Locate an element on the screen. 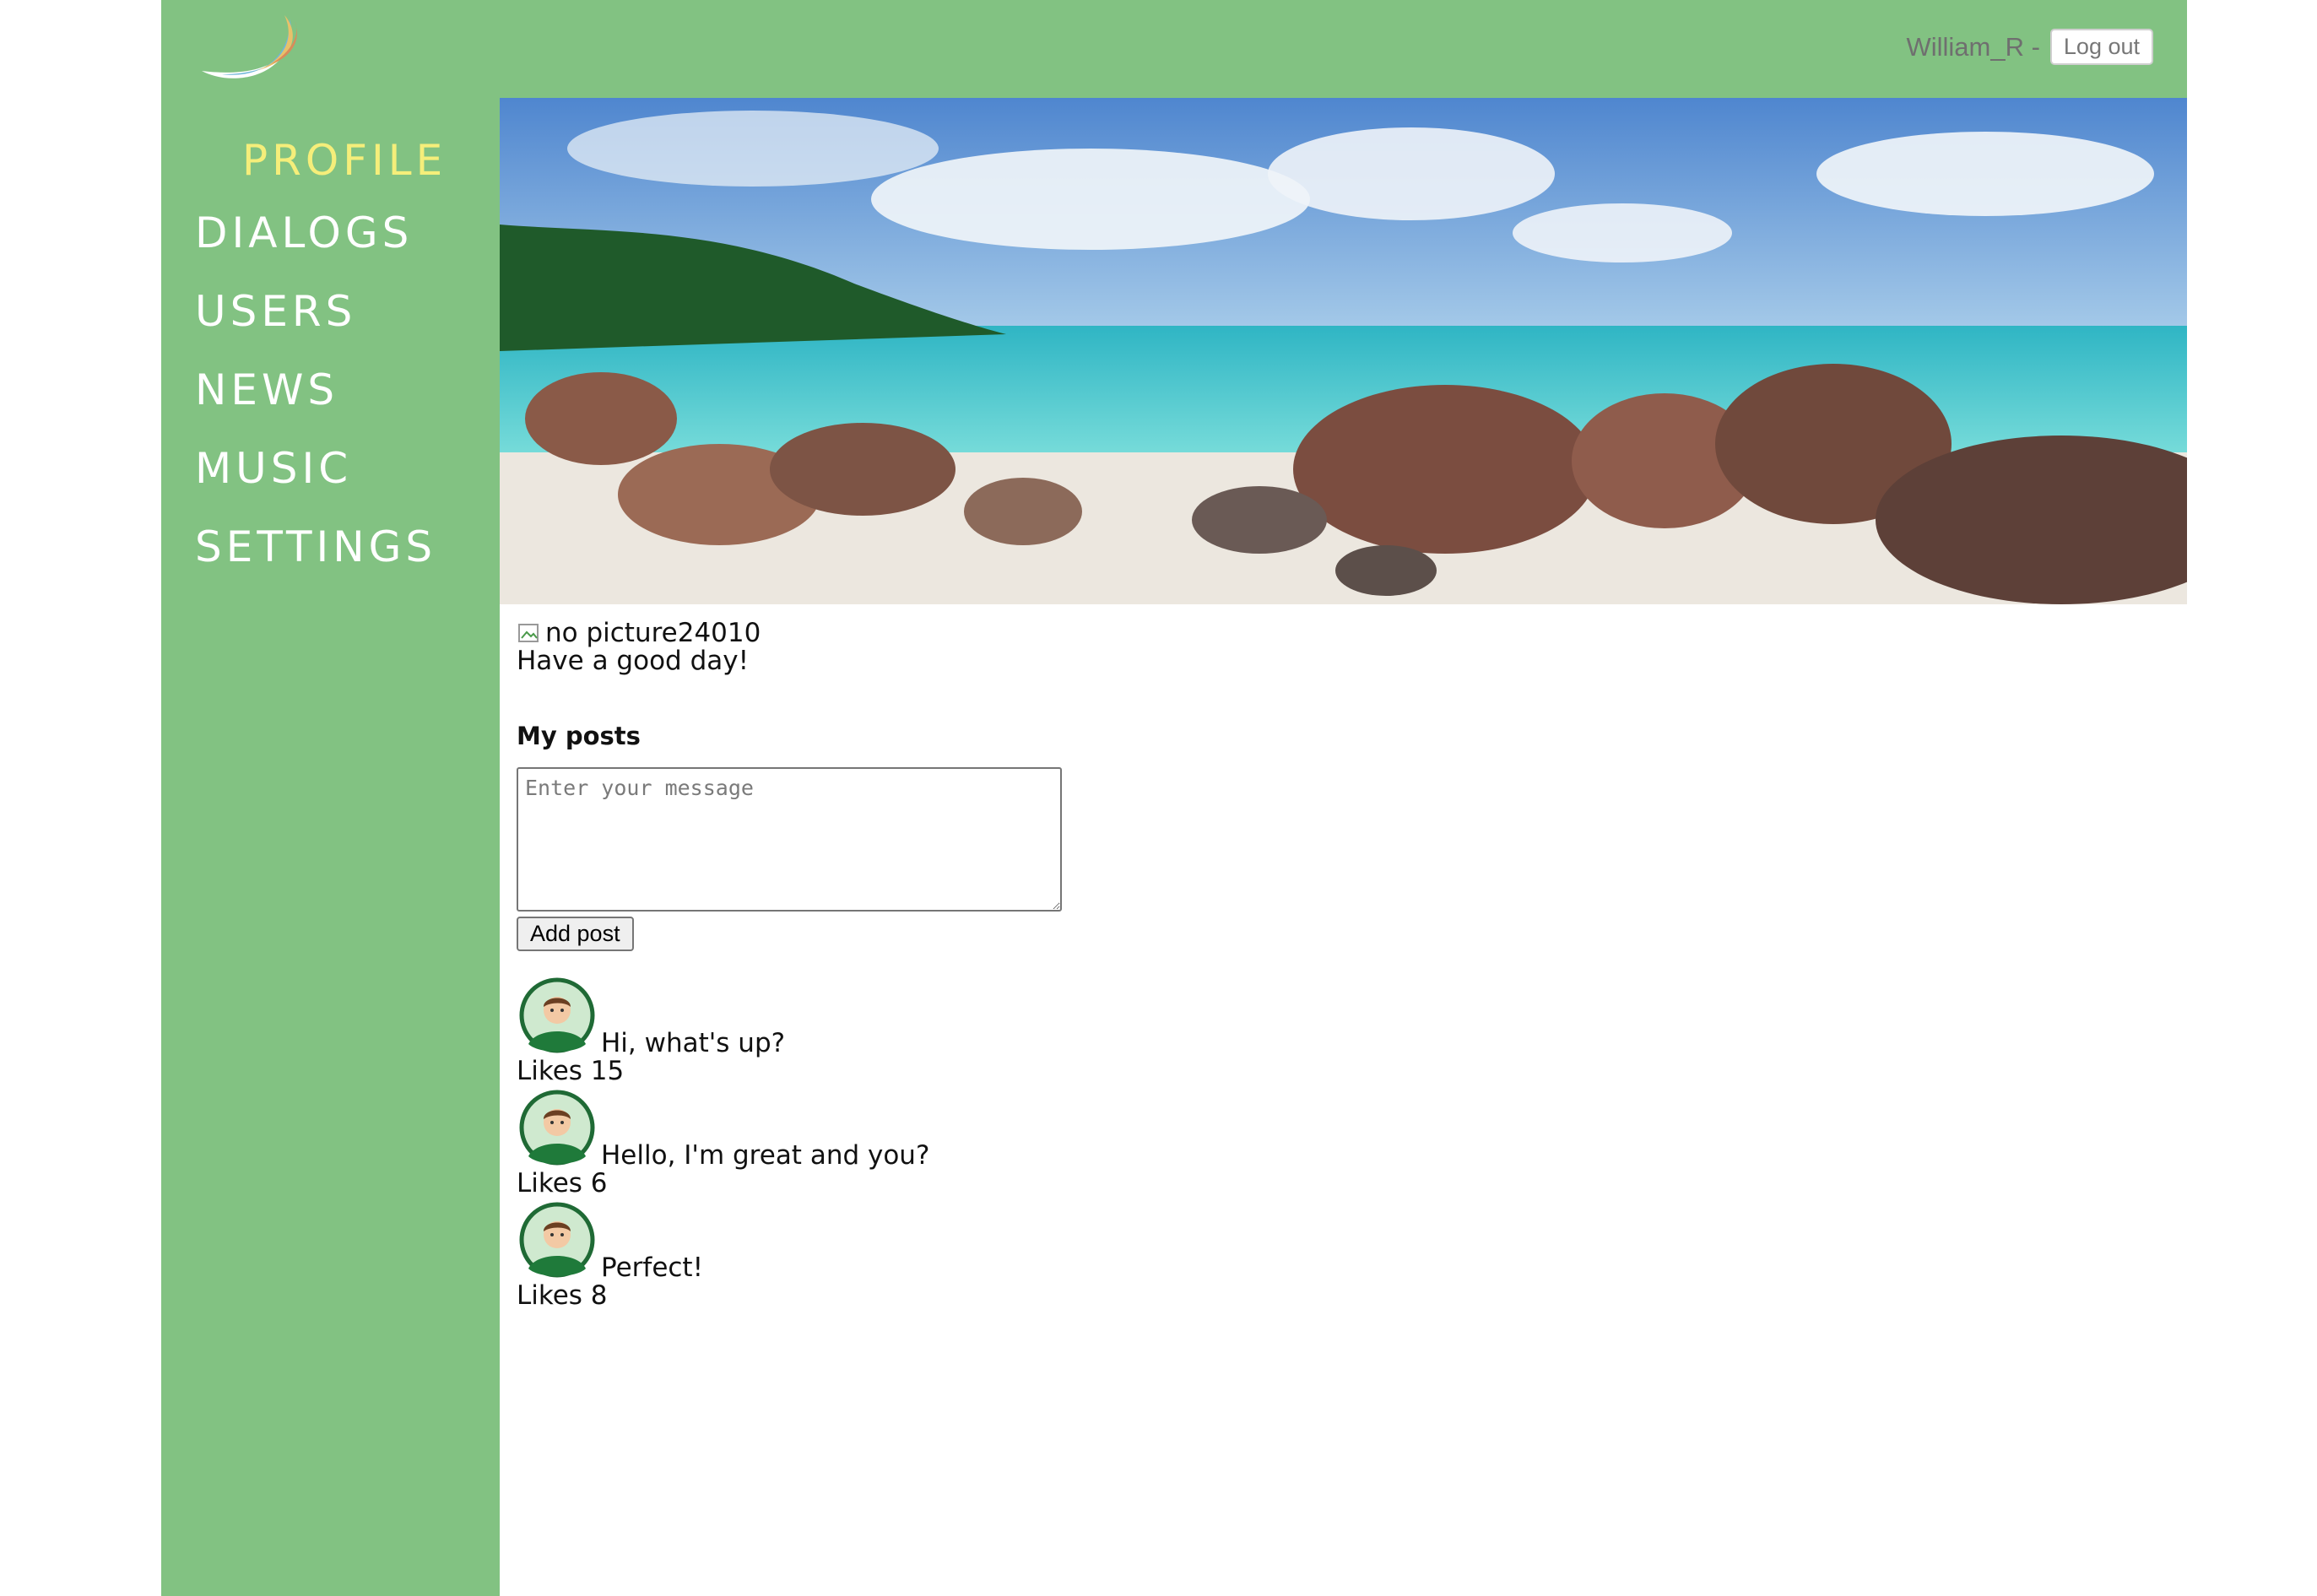  profile-avatar: no picture24010 is located at coordinates (1352, 633).